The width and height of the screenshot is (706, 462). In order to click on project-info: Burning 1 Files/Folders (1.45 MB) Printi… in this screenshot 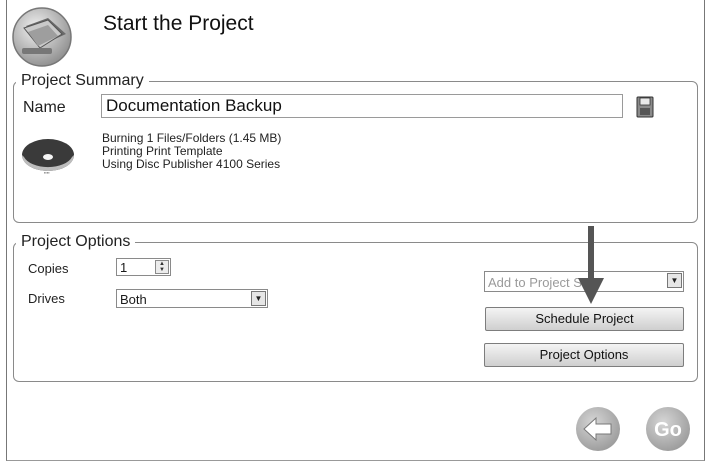, I will do `click(191, 151)`.